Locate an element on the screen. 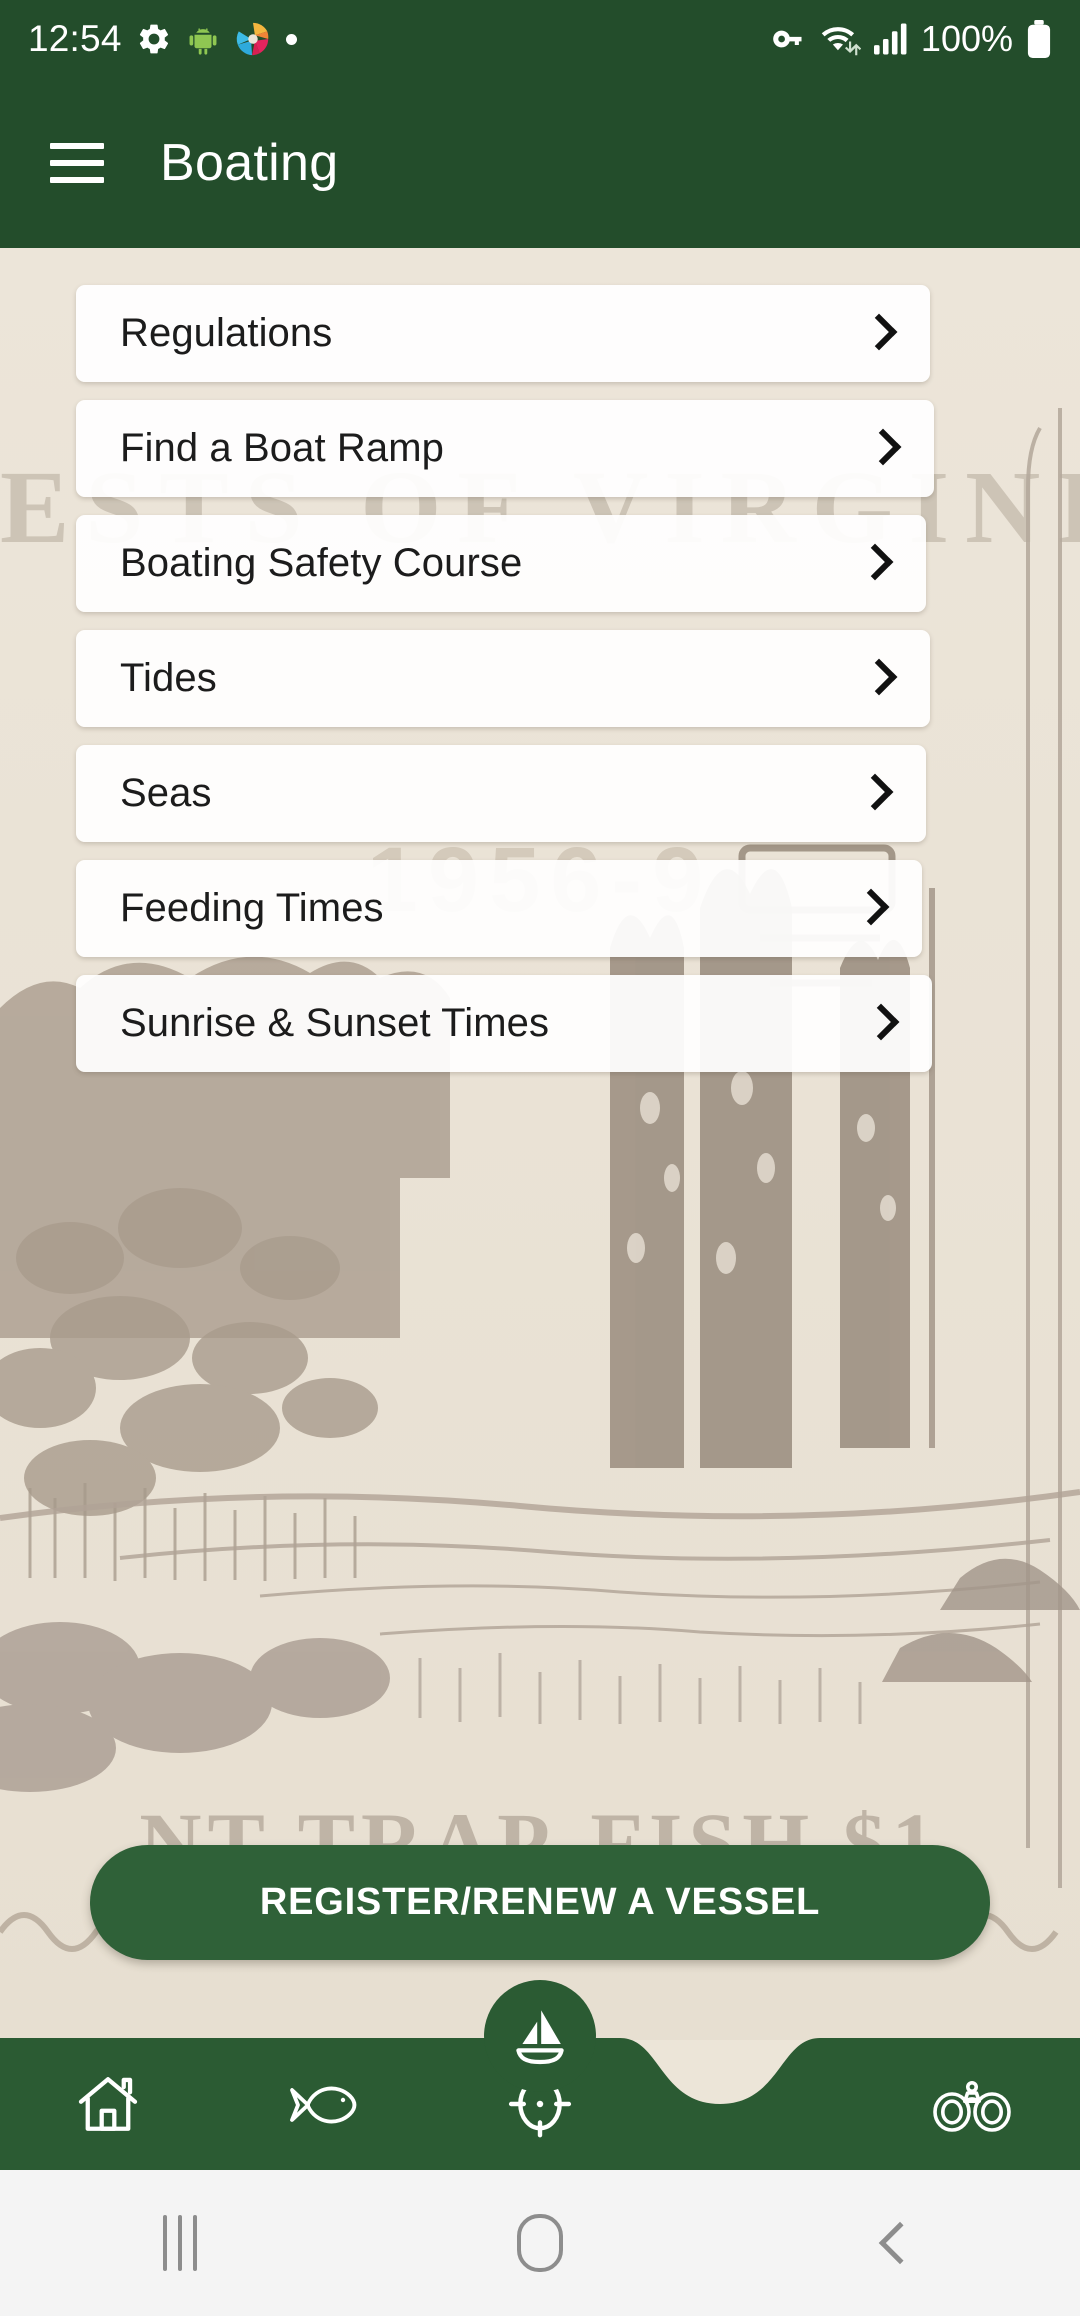  home-icon is located at coordinates (108, 2104).